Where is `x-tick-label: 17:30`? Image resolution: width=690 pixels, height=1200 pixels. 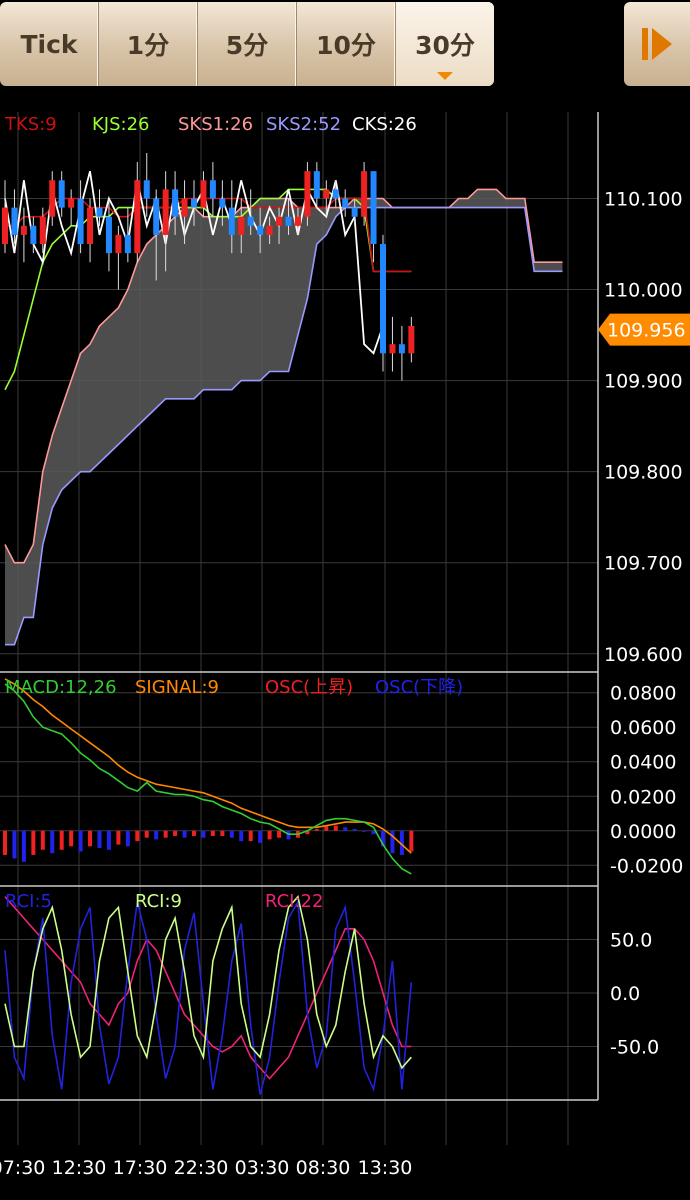 x-tick-label: 17:30 is located at coordinates (140, 1168).